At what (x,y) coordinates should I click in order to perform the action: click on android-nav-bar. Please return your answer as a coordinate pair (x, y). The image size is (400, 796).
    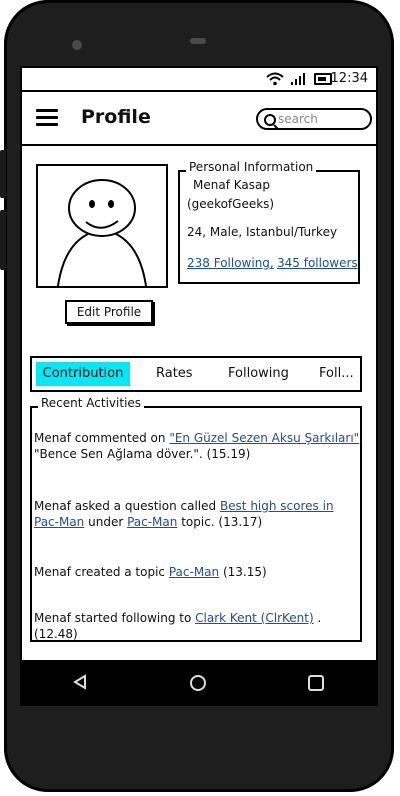
    Looking at the image, I should click on (199, 683).